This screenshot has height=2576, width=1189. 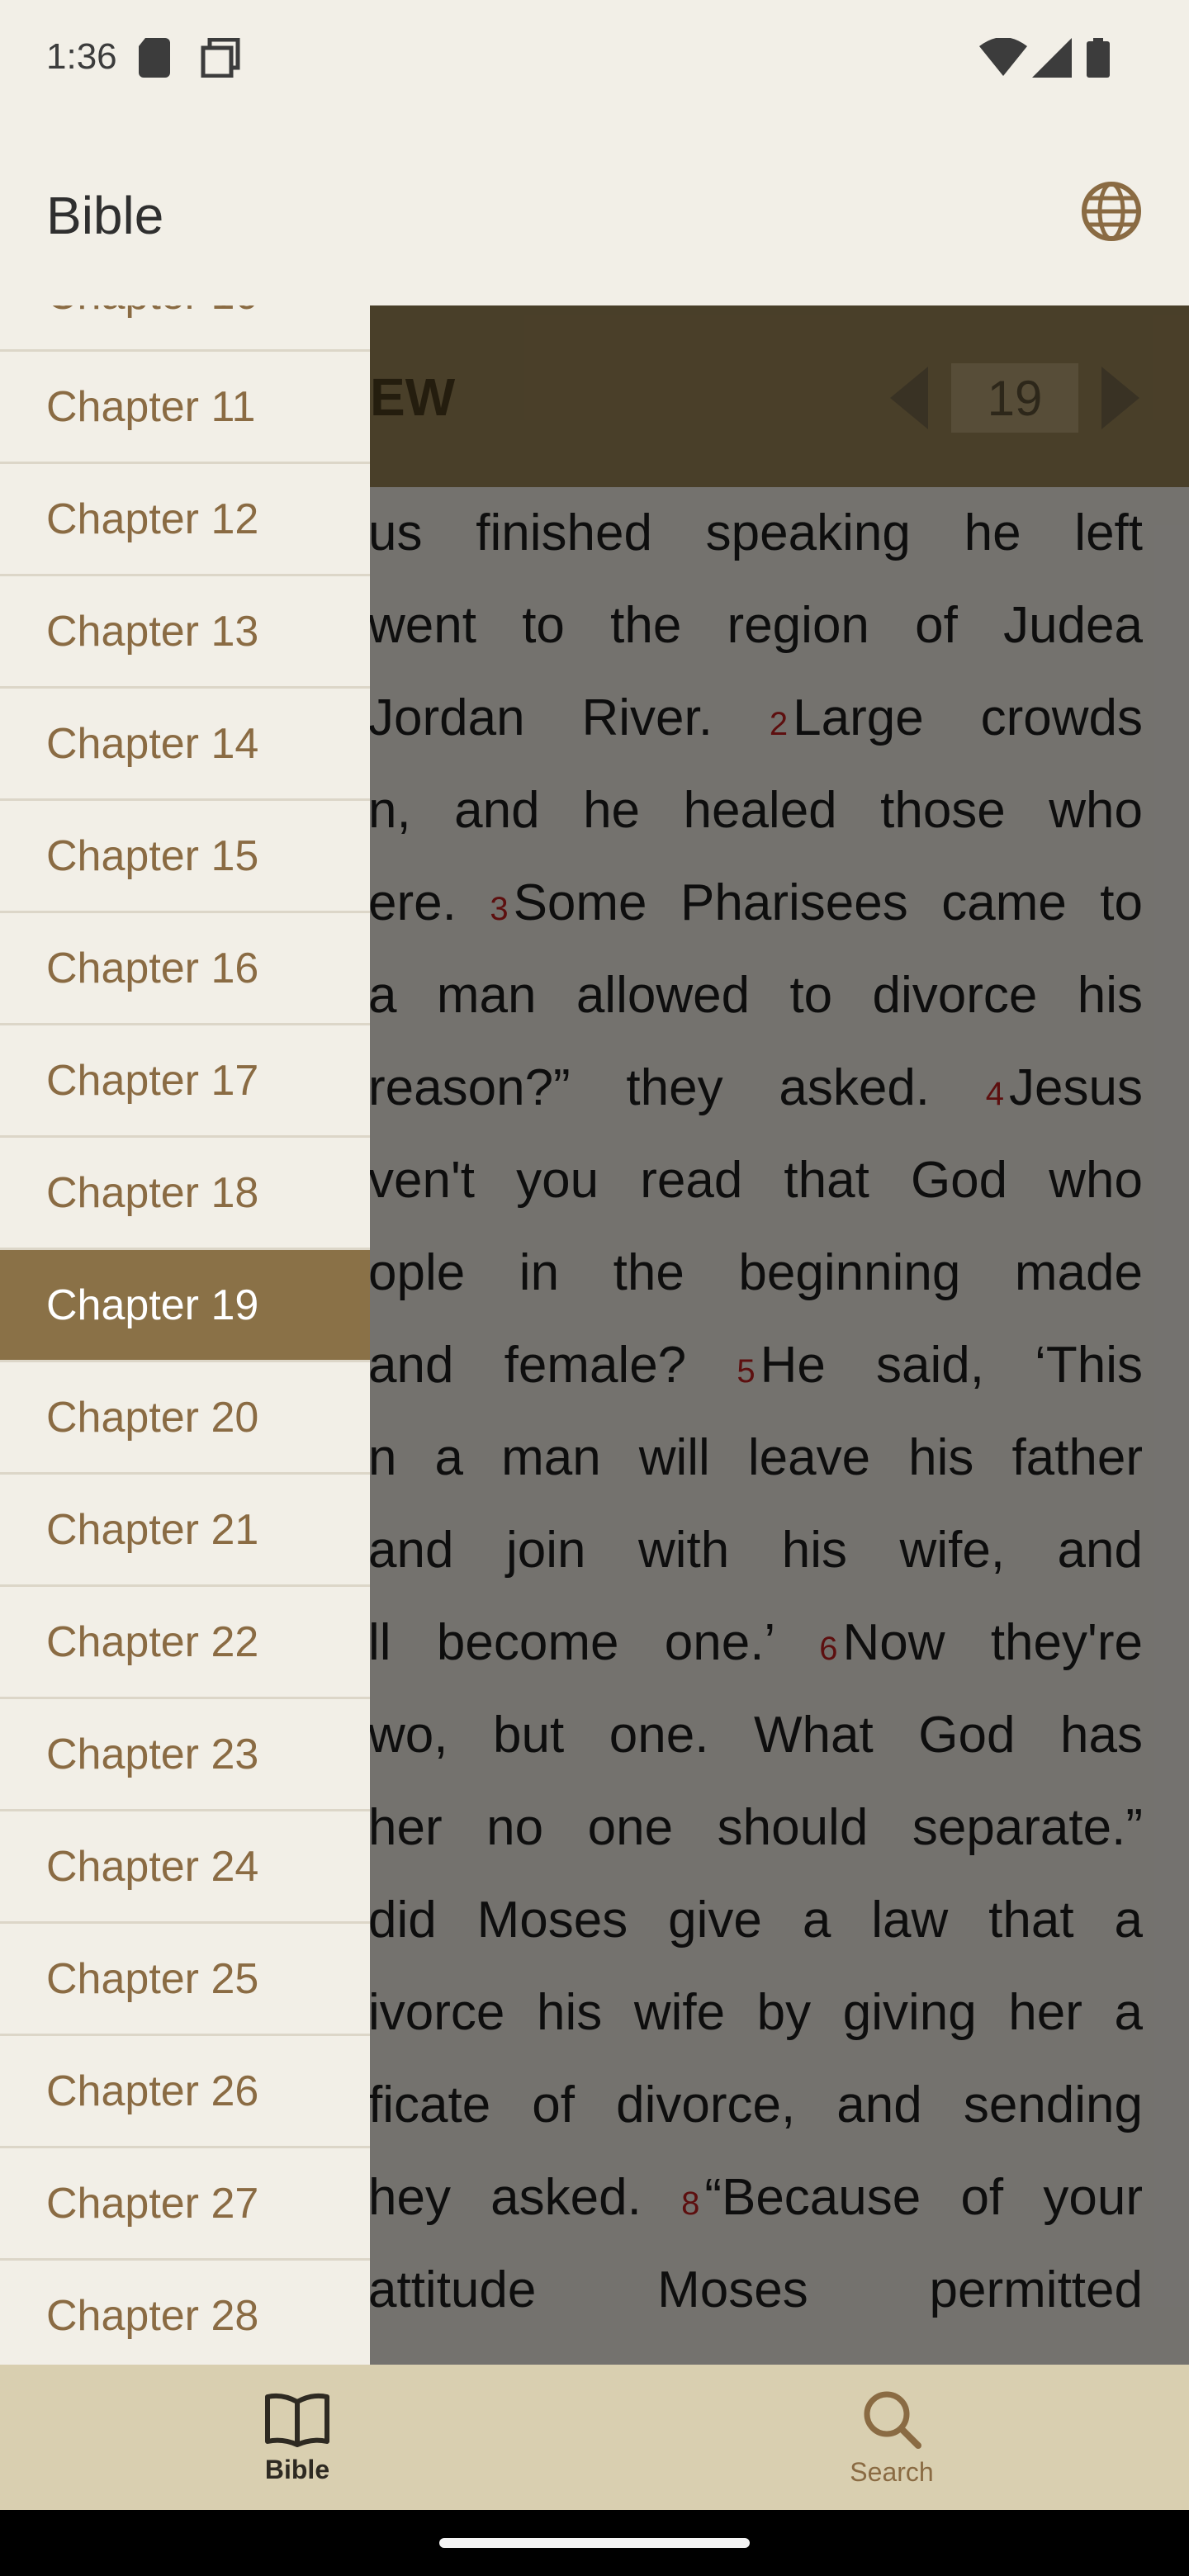 I want to click on chapter-item: Chapter 28, so click(x=185, y=2313).